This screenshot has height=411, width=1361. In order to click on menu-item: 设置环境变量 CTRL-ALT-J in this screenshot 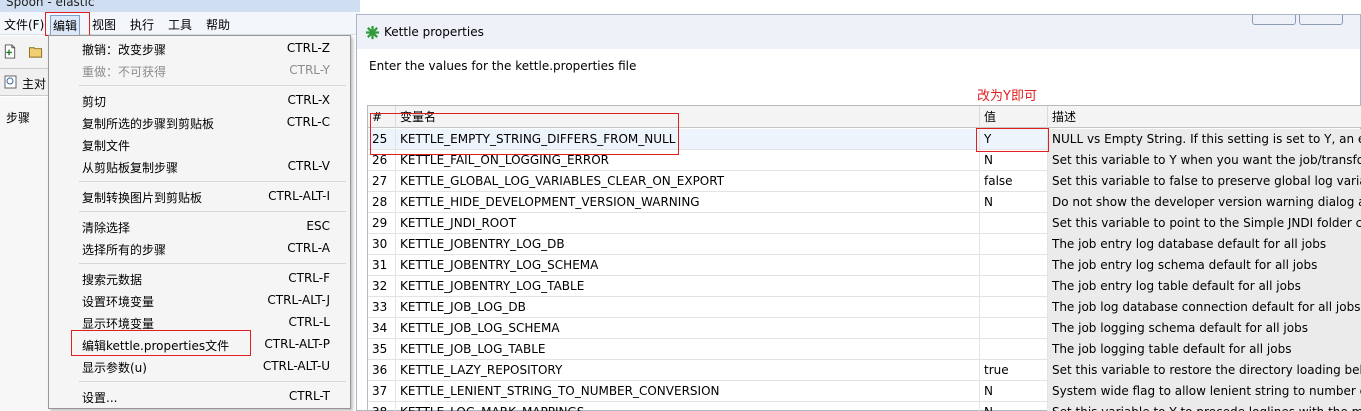, I will do `click(206, 300)`.